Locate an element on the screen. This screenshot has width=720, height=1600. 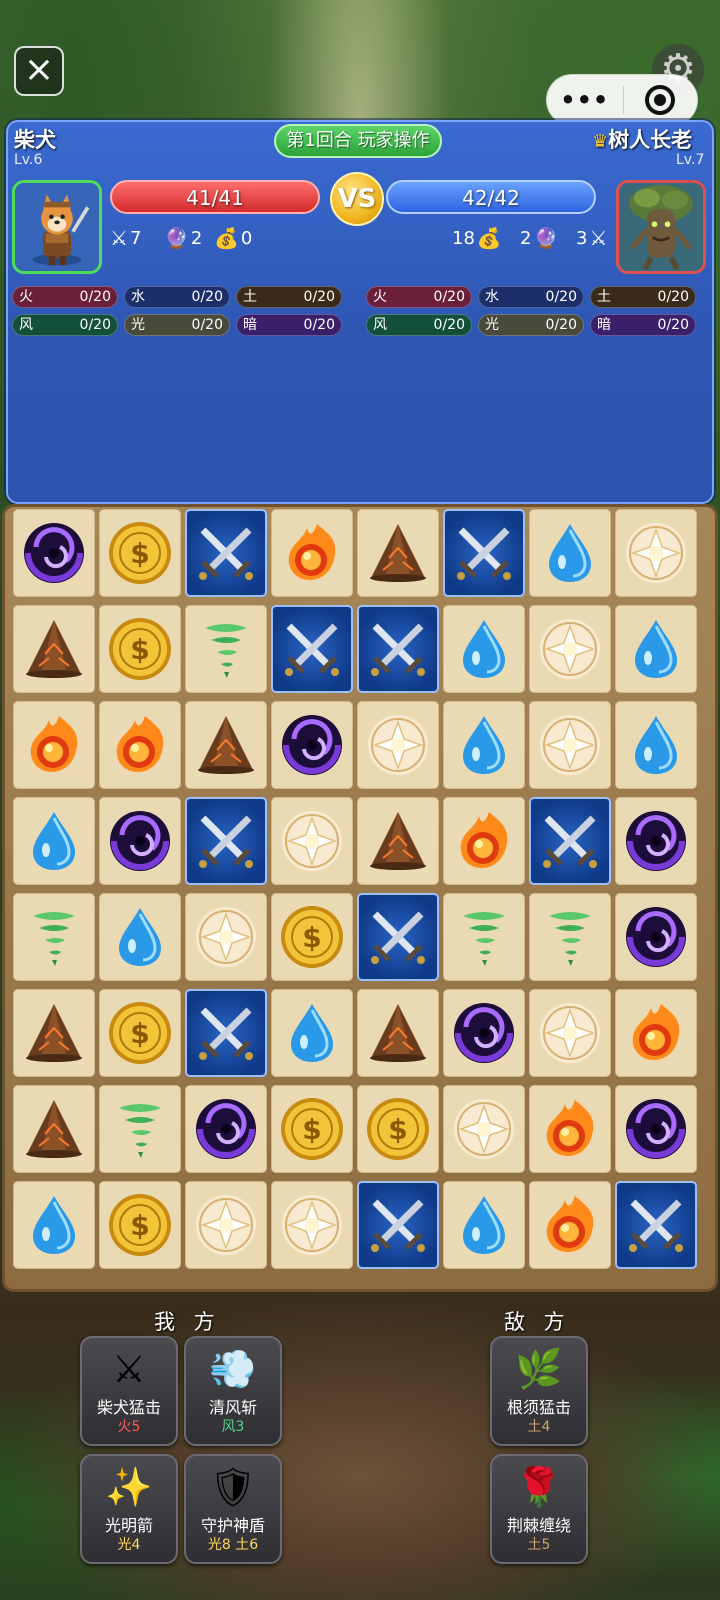
player-element-5: 暗 0/20 is located at coordinates (289, 325).